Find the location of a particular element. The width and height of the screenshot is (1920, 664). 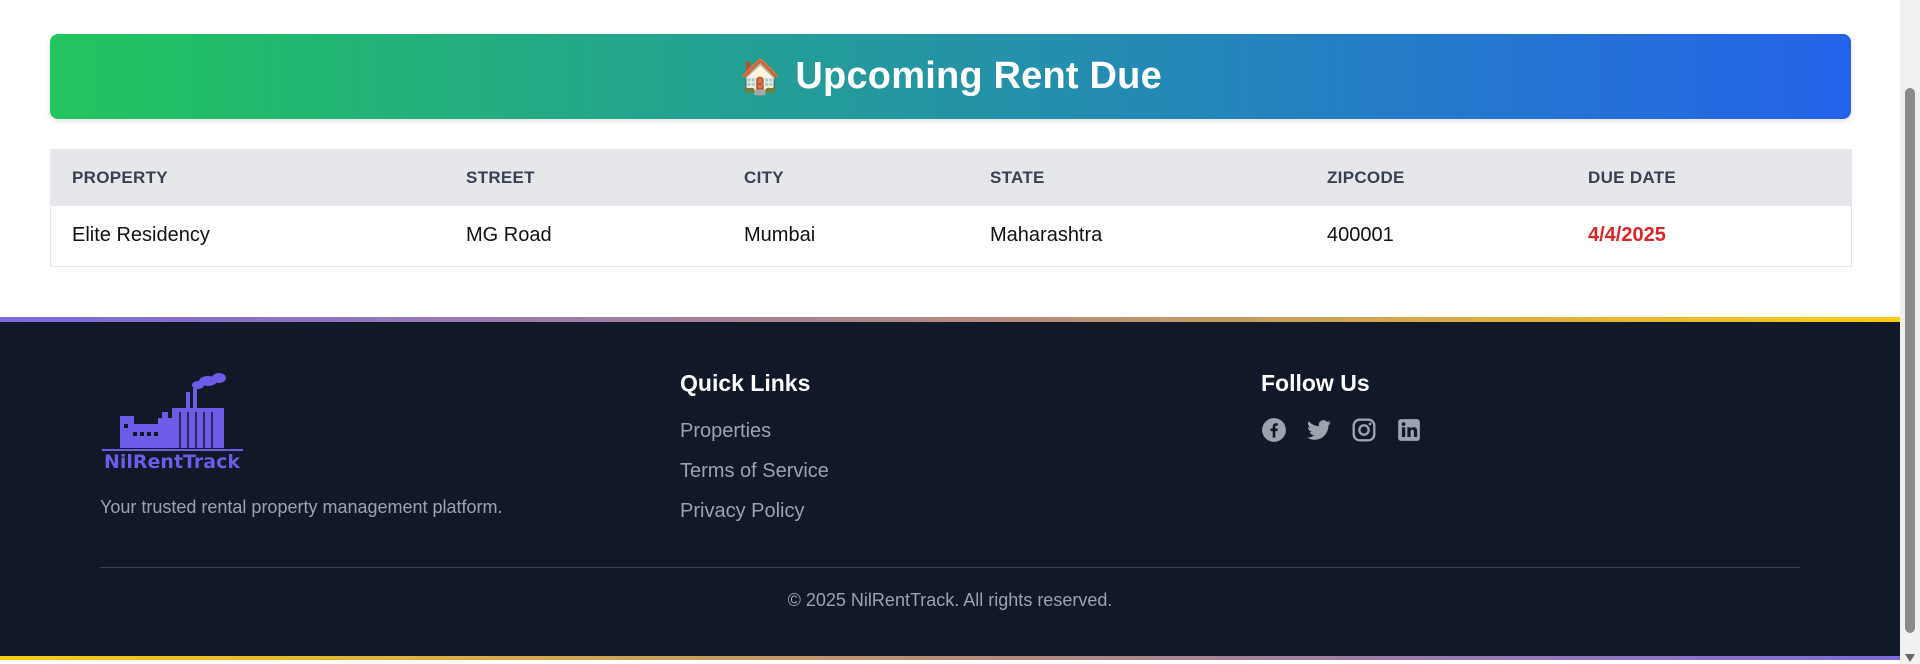

footer-link-privacy-policy: Privacy Policy is located at coordinates (742, 511).